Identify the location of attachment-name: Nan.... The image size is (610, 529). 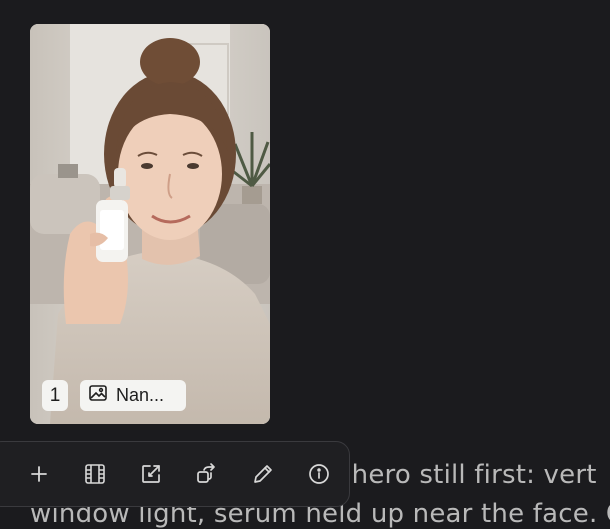
(140, 395).